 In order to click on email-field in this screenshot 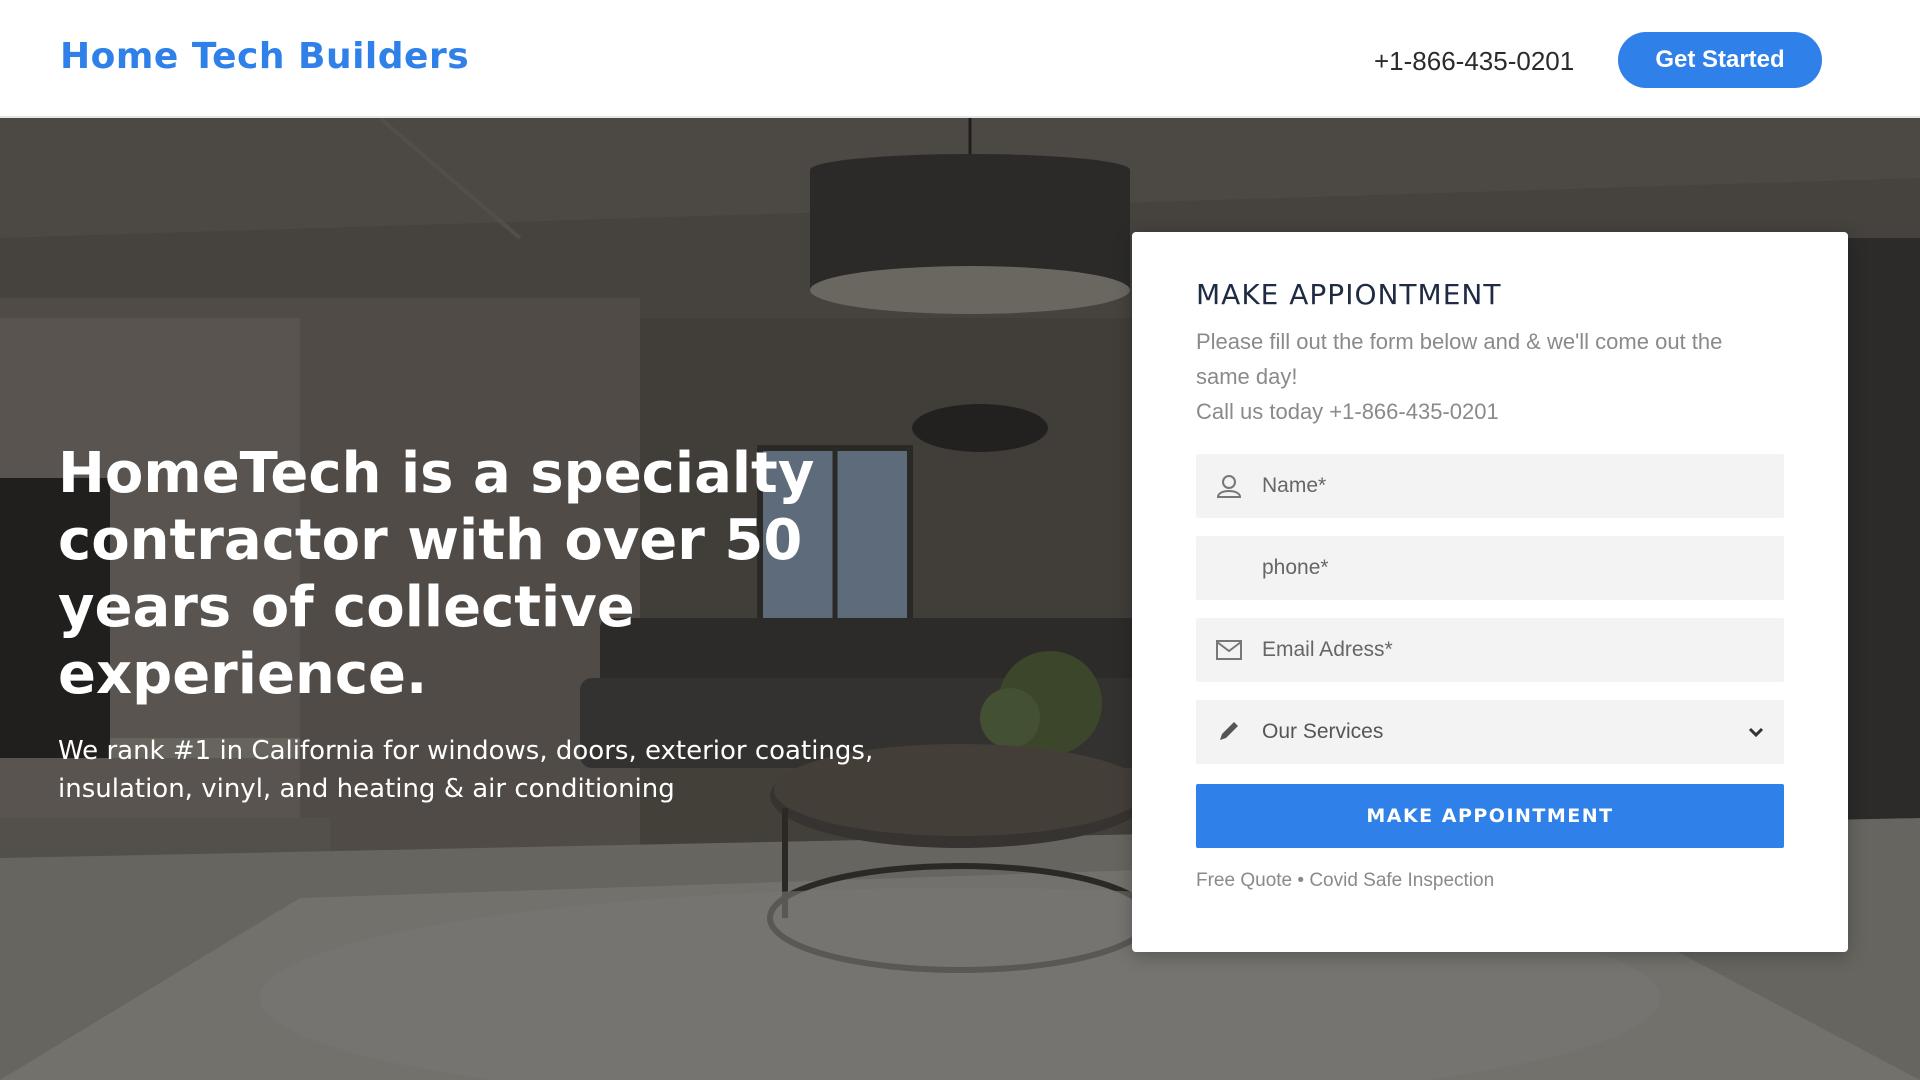, I will do `click(1490, 650)`.